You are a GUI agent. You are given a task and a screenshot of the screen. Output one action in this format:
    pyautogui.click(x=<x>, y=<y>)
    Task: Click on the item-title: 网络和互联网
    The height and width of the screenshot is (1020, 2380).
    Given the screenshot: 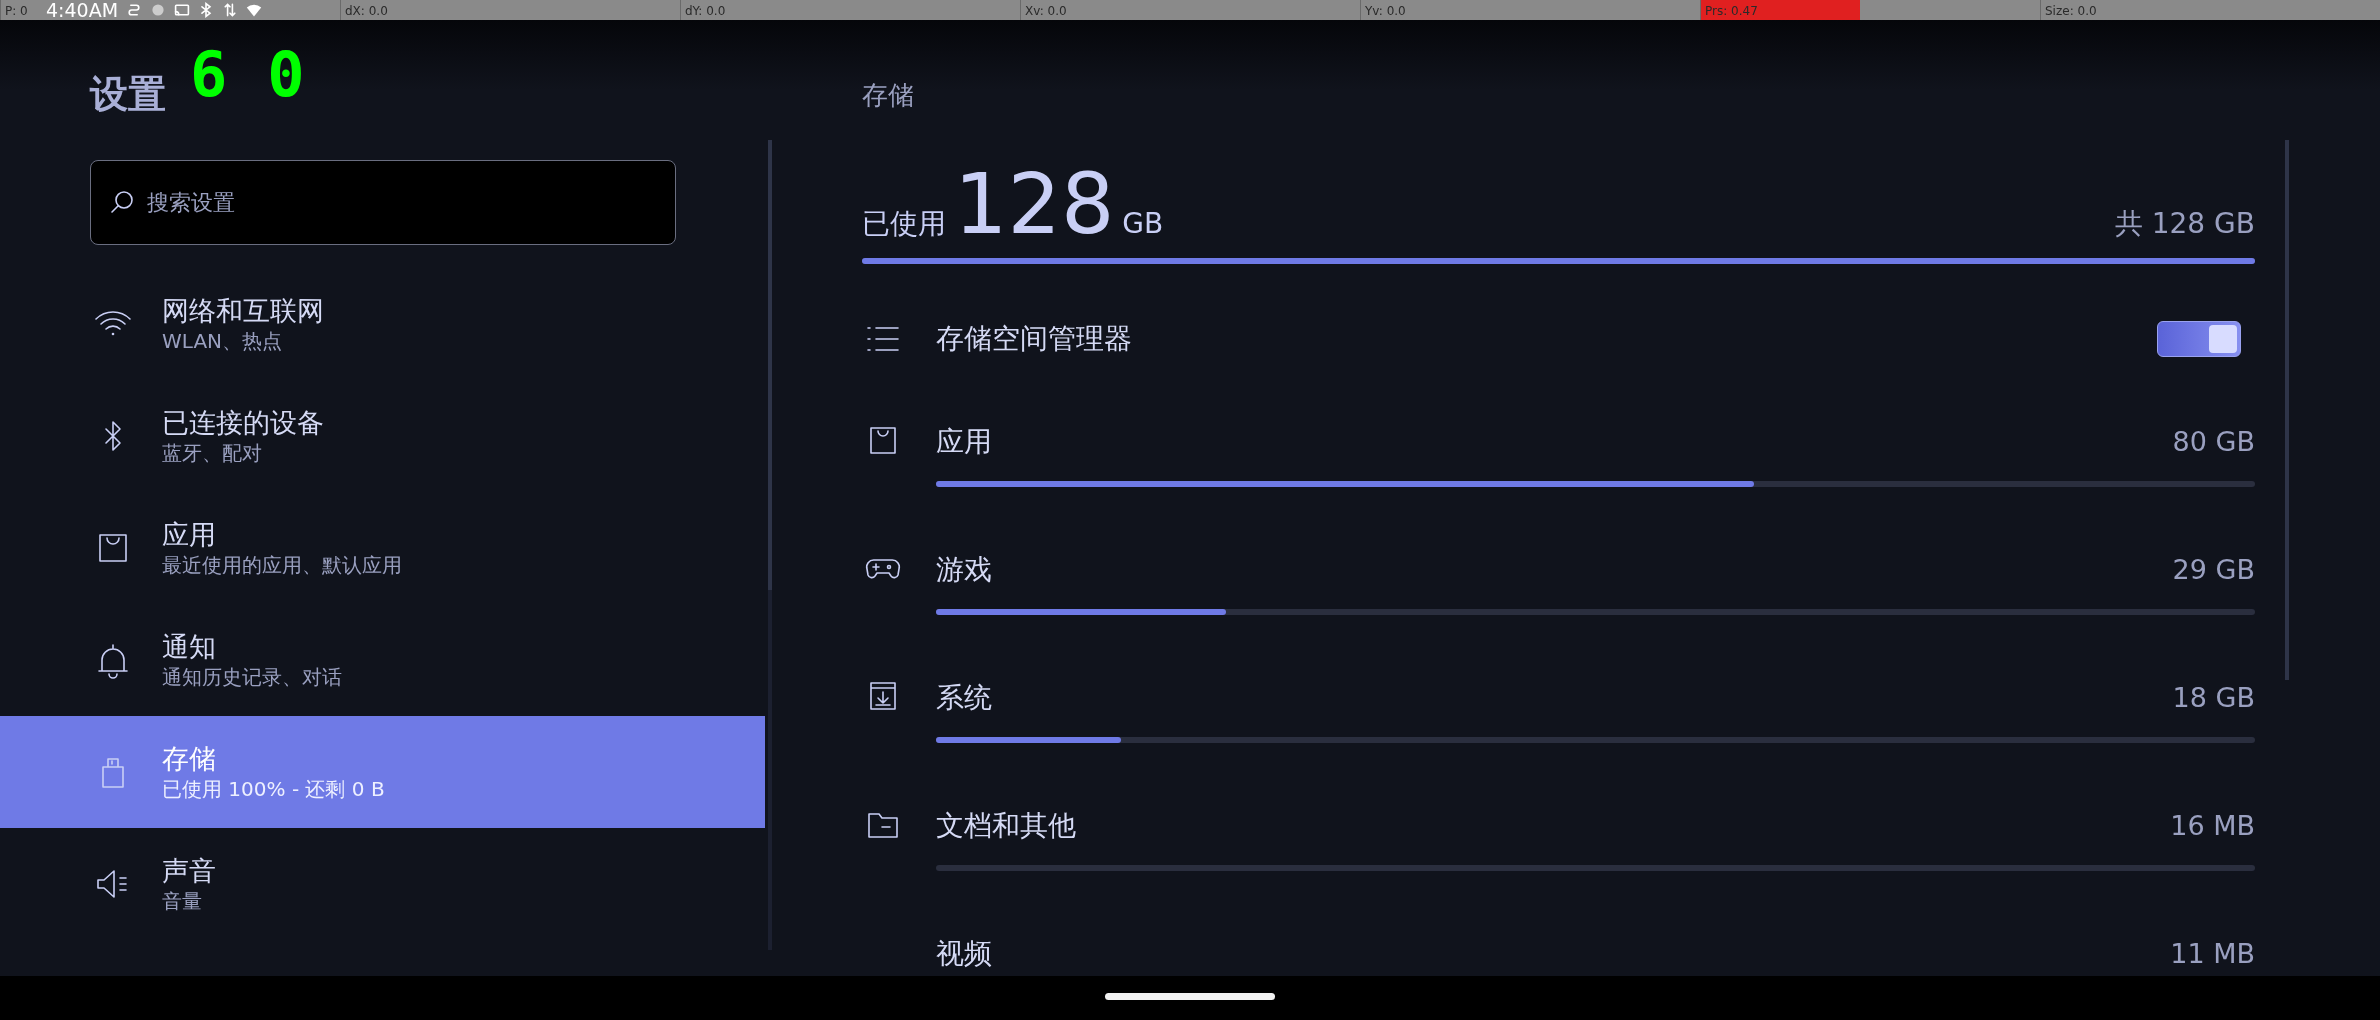 What is the action you would take?
    pyautogui.click(x=243, y=311)
    